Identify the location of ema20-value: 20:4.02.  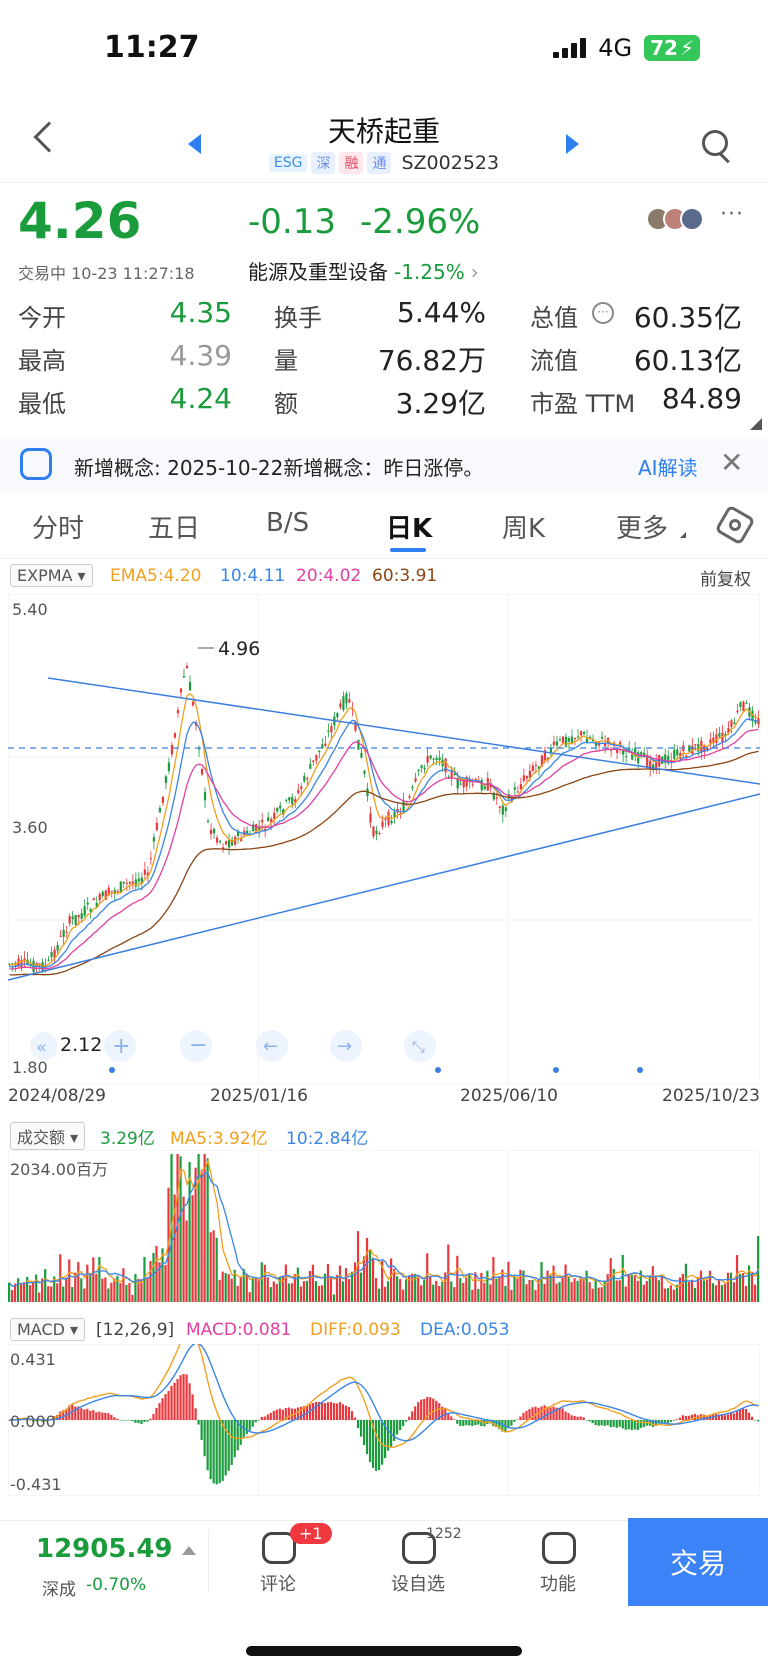
(329, 576).